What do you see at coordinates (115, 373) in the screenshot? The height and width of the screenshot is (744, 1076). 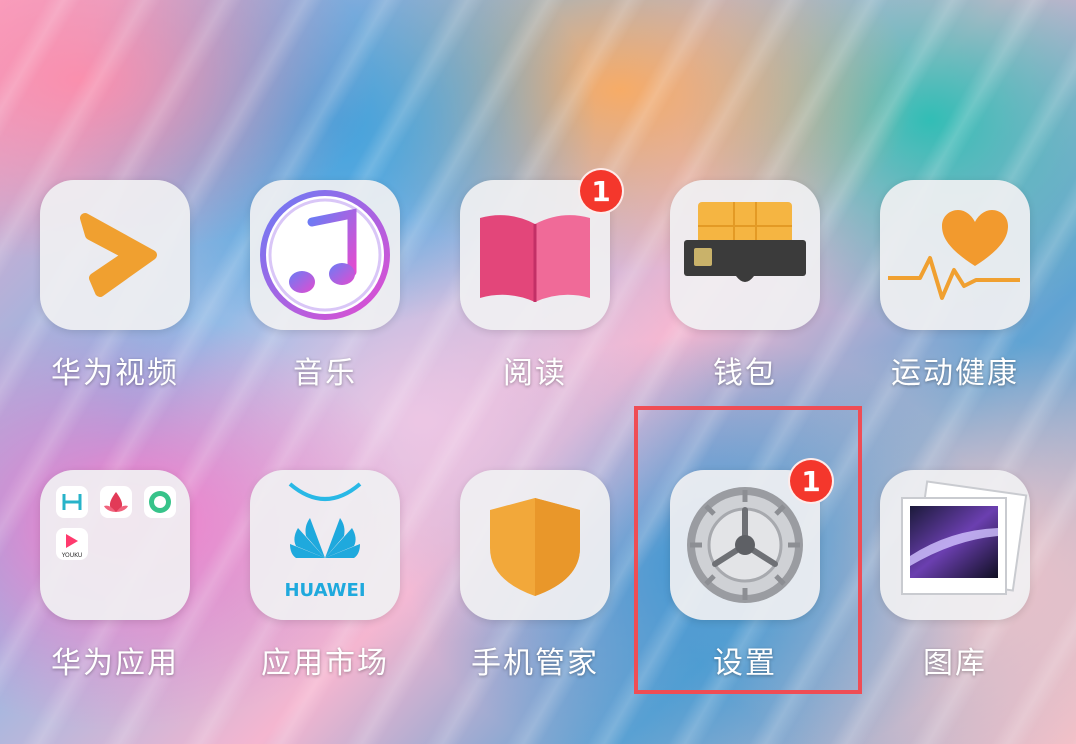 I see `app-label: 华为视频` at bounding box center [115, 373].